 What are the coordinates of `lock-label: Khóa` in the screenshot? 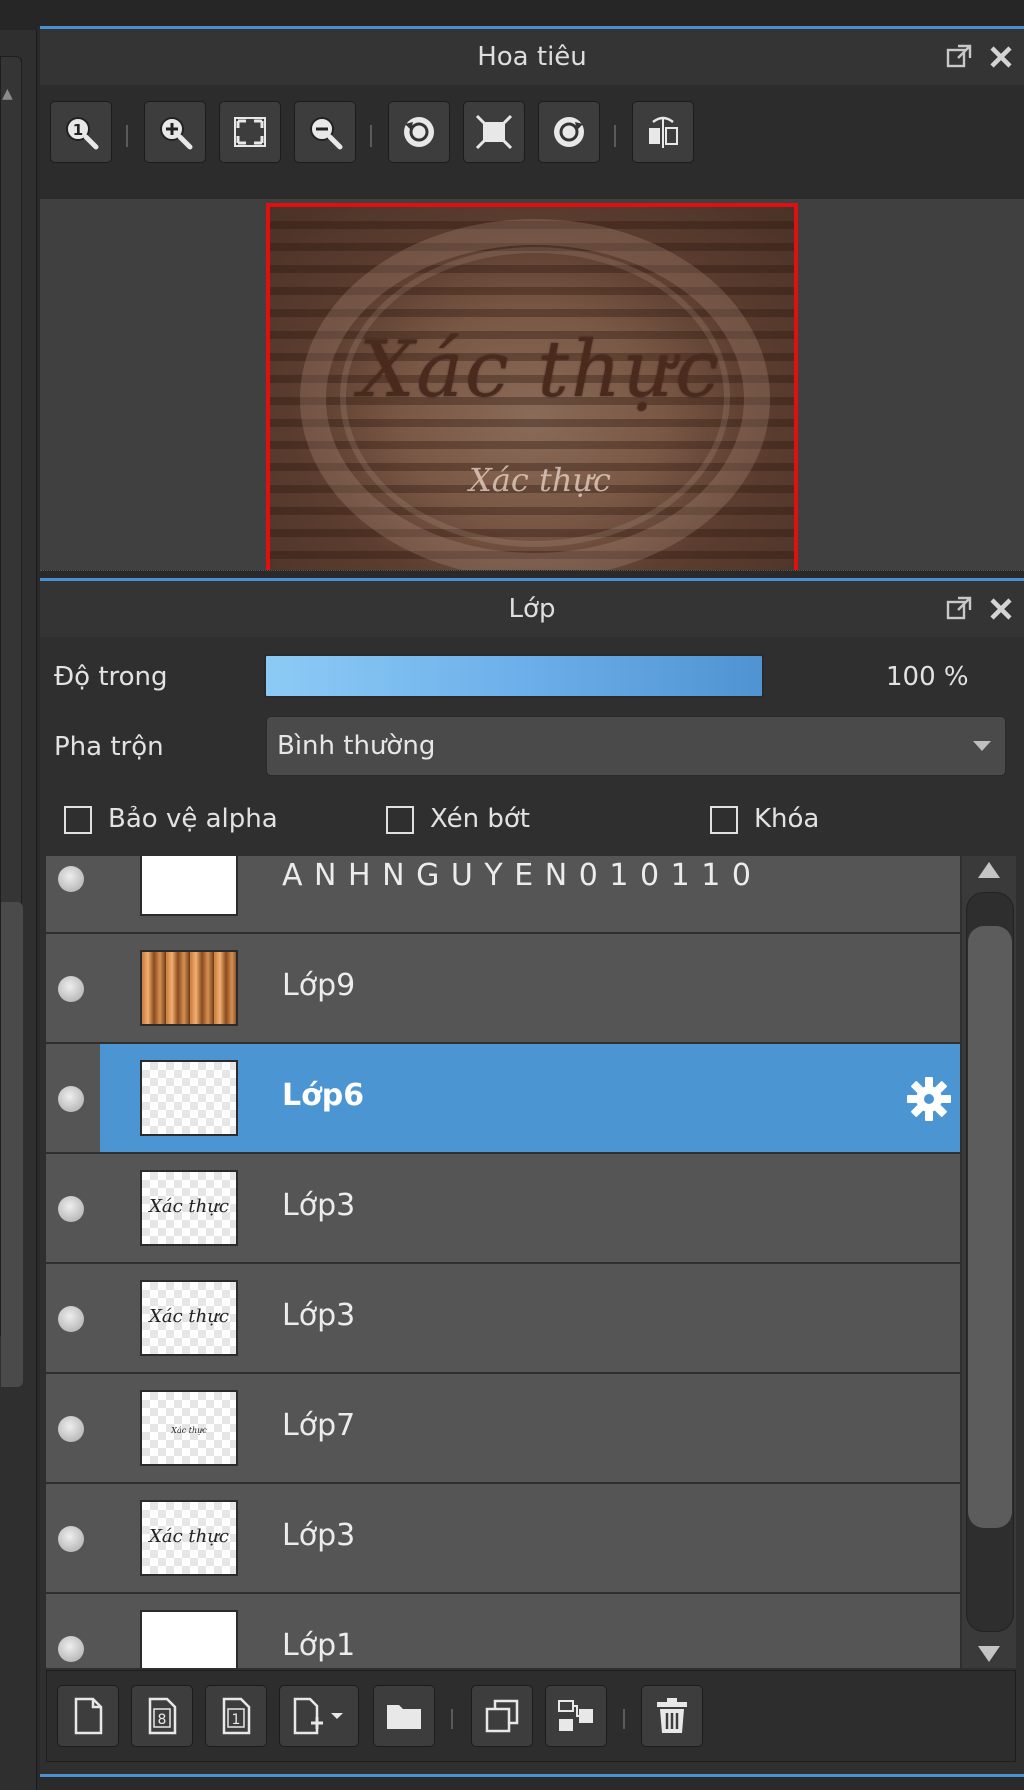 It's located at (787, 819).